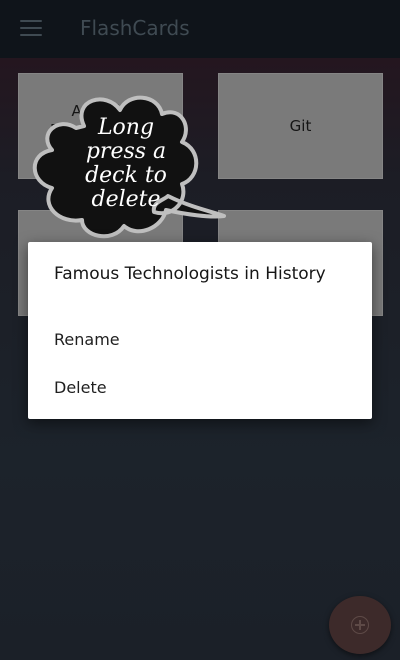  I want to click on hint-text: Long press a deck to delete, so click(126, 163).